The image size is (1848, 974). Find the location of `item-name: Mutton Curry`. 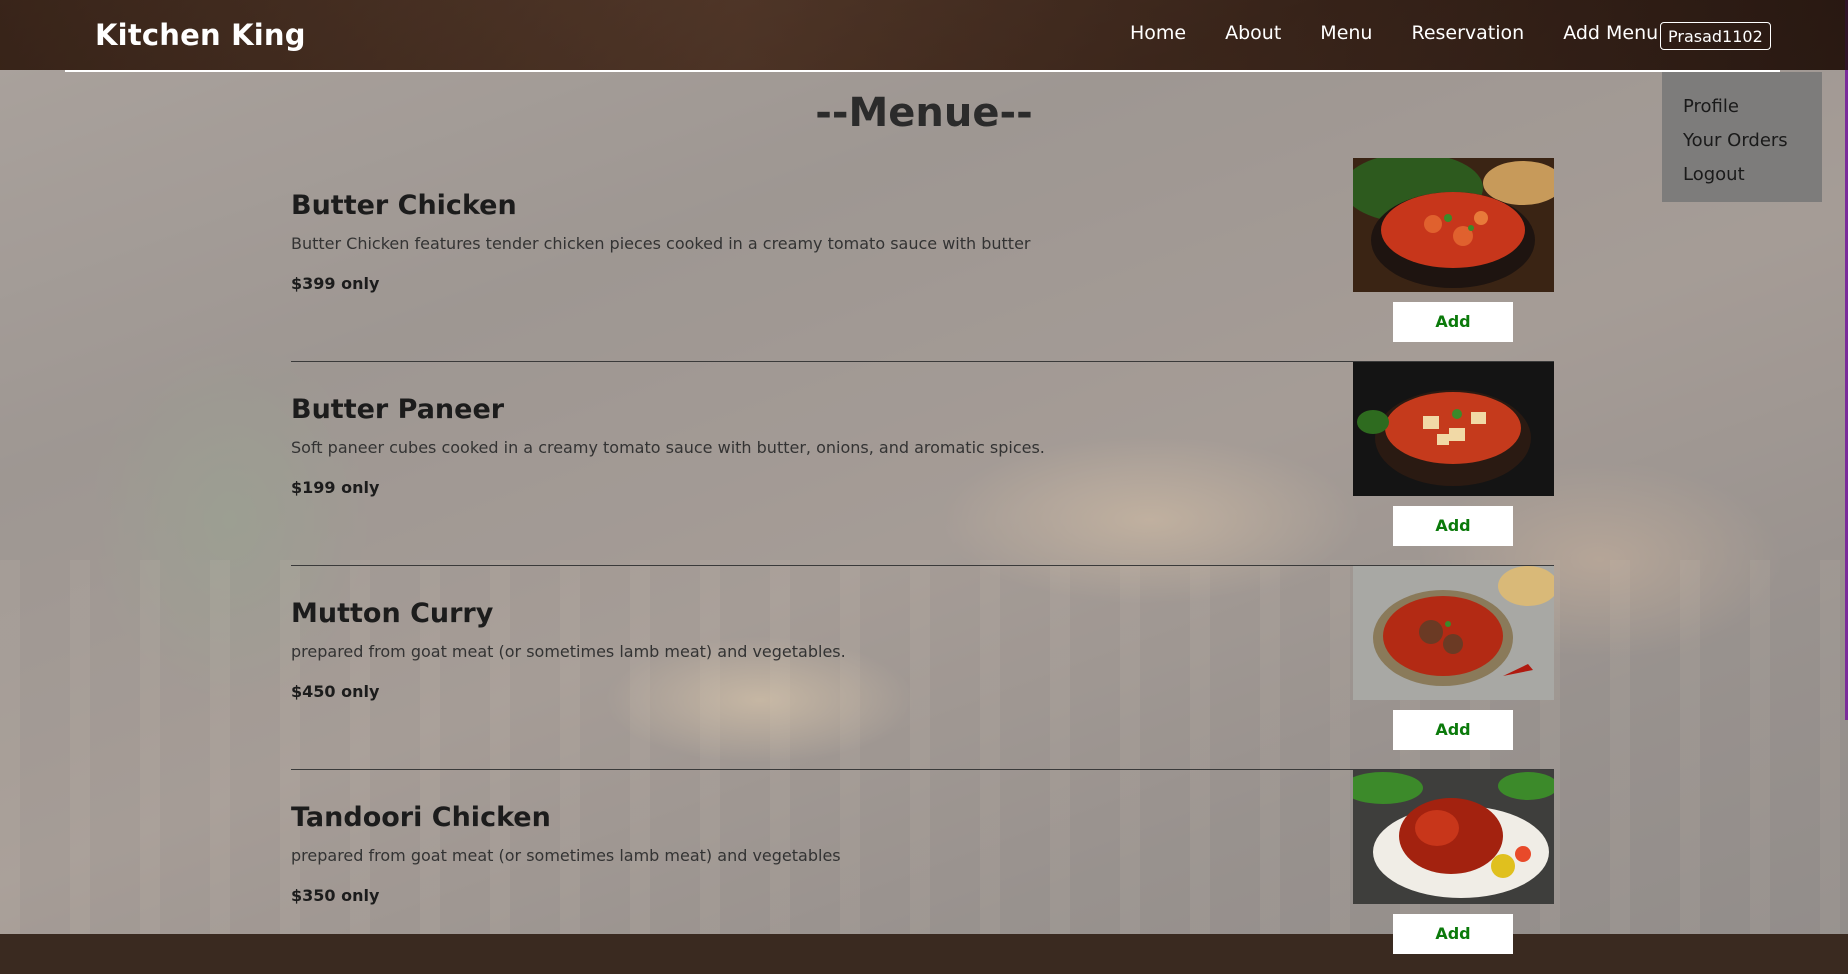

item-name: Mutton Curry is located at coordinates (392, 613).